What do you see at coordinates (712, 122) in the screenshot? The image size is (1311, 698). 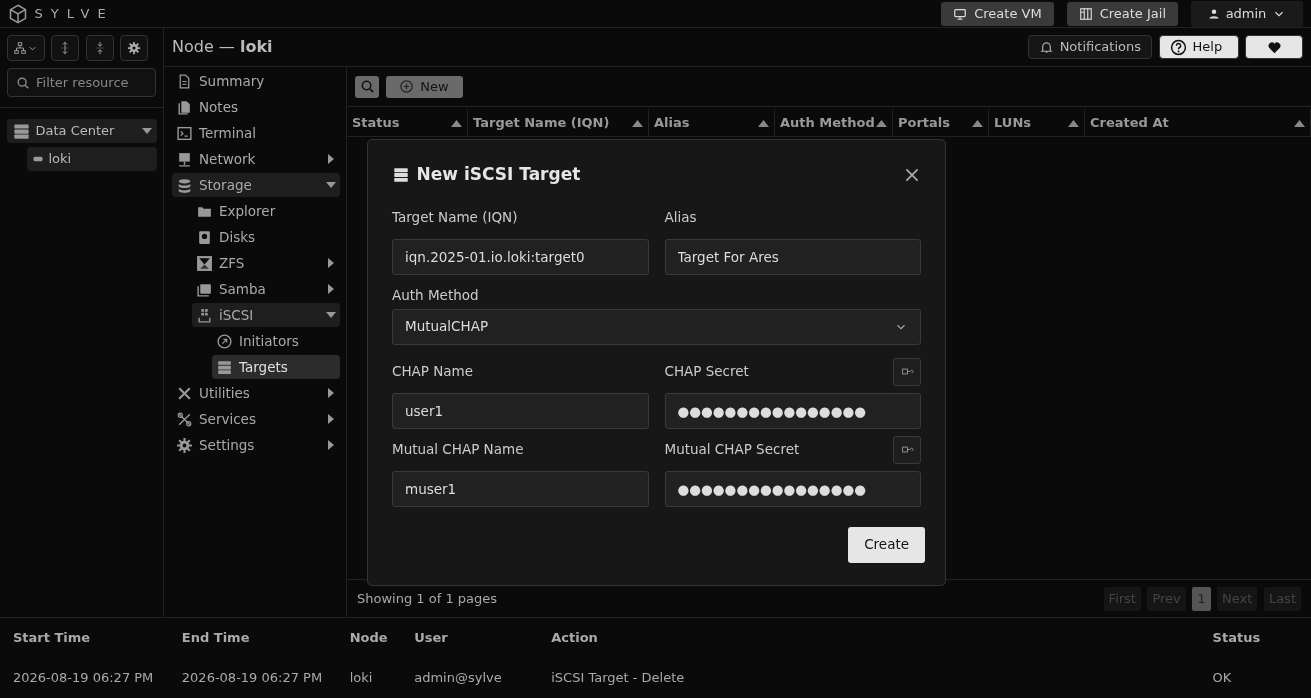 I see `column-header: Alias` at bounding box center [712, 122].